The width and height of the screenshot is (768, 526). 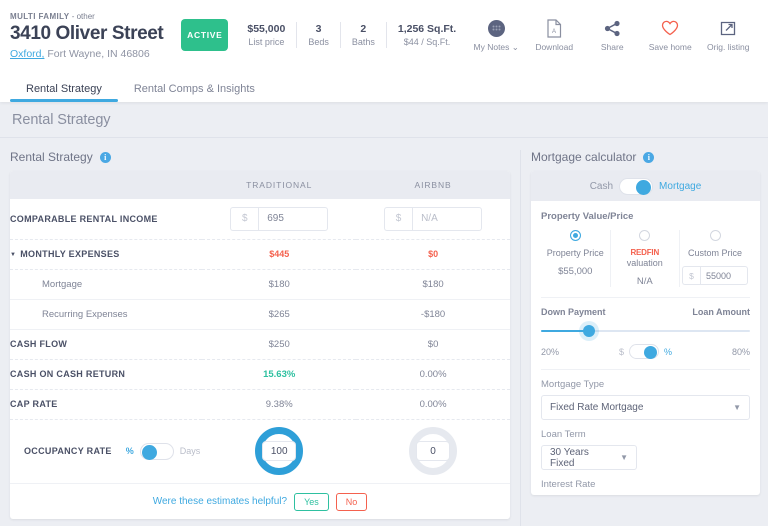 I want to click on loan-term-value: 30 Years Fixed, so click(x=569, y=457).